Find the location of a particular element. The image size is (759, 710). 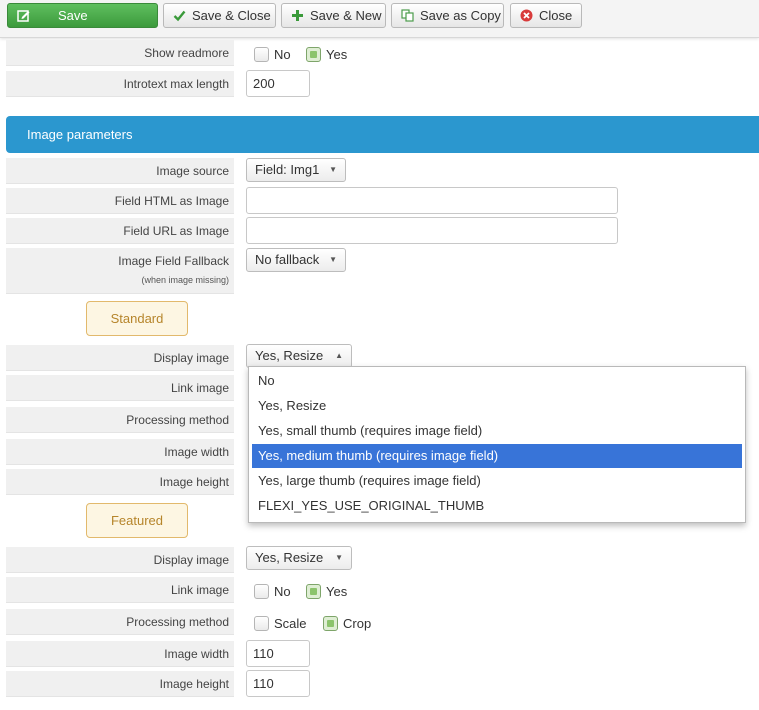

dropdown-option: Yes, small thumb (requires image field) is located at coordinates (497, 431).